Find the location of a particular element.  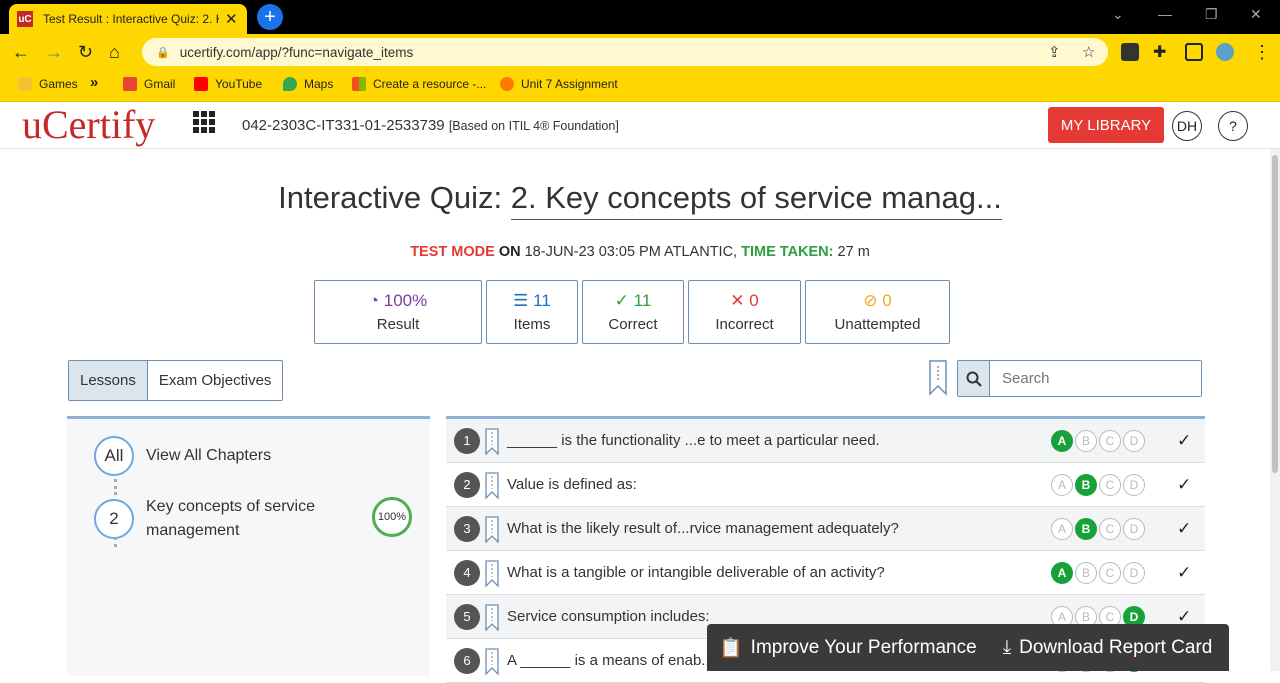

search-icon is located at coordinates (974, 378).